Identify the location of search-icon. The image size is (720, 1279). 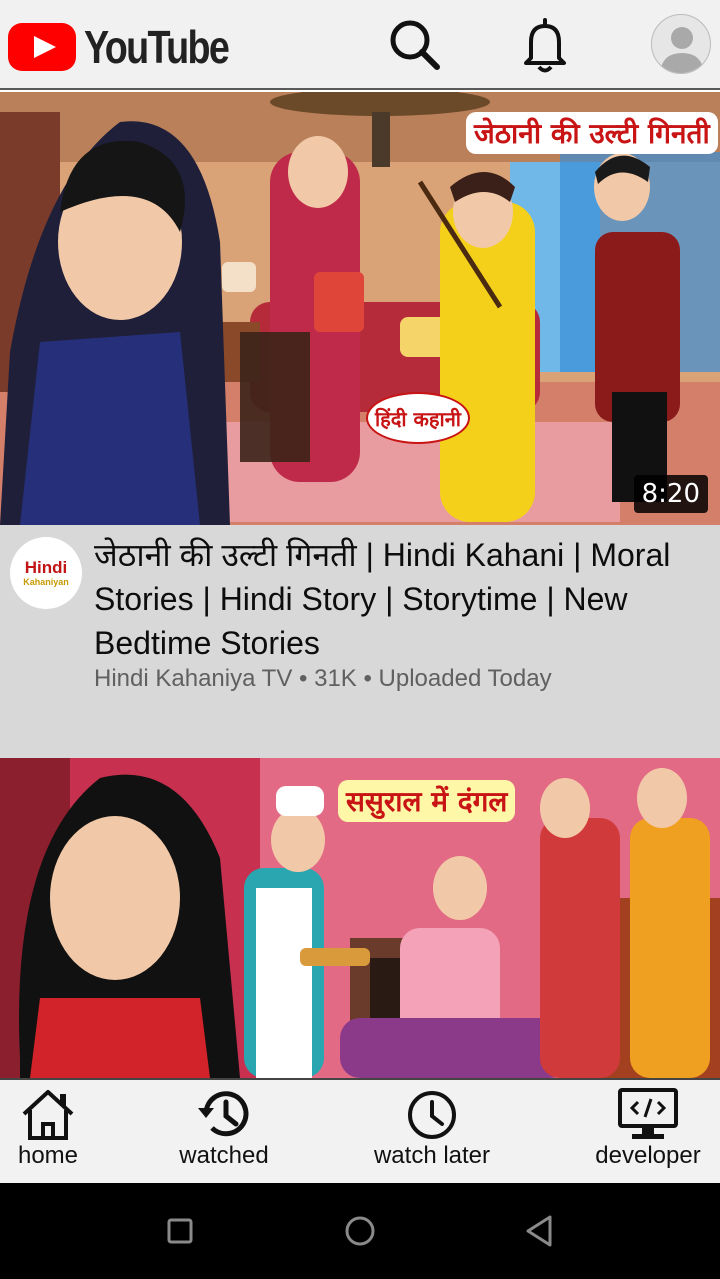
(414, 44).